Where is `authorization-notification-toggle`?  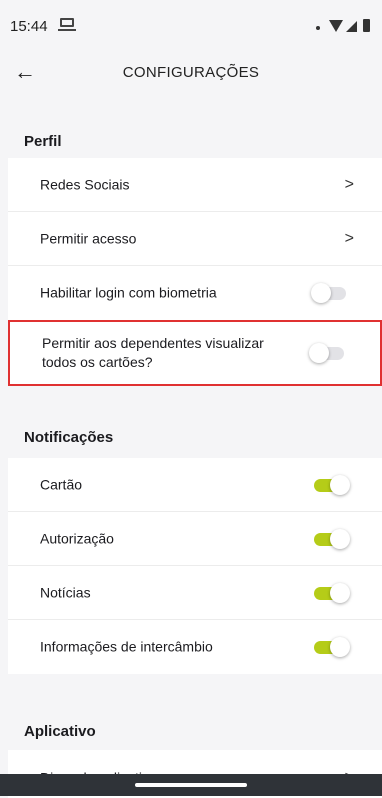
authorization-notification-toggle is located at coordinates (332, 538).